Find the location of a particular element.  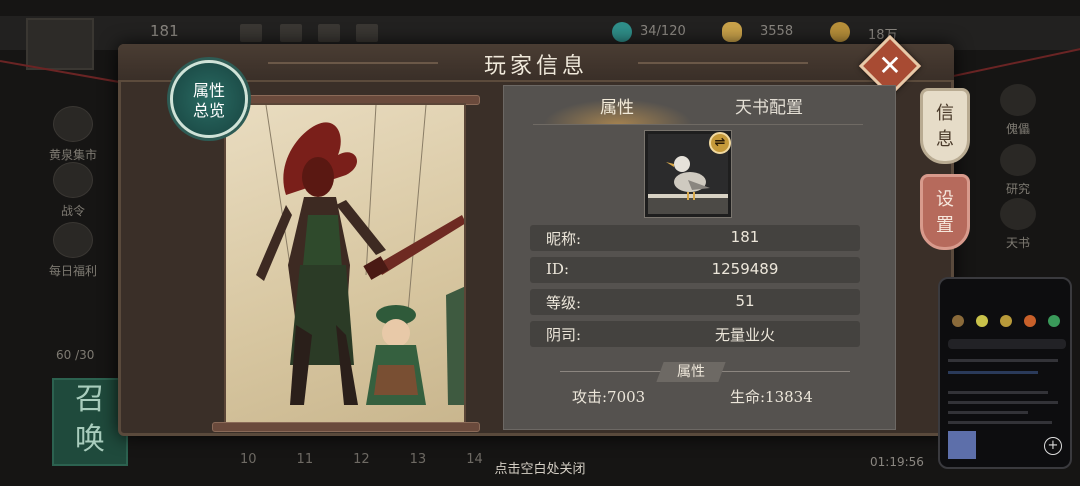

field-id: ID: 1259489 is located at coordinates (695, 270).